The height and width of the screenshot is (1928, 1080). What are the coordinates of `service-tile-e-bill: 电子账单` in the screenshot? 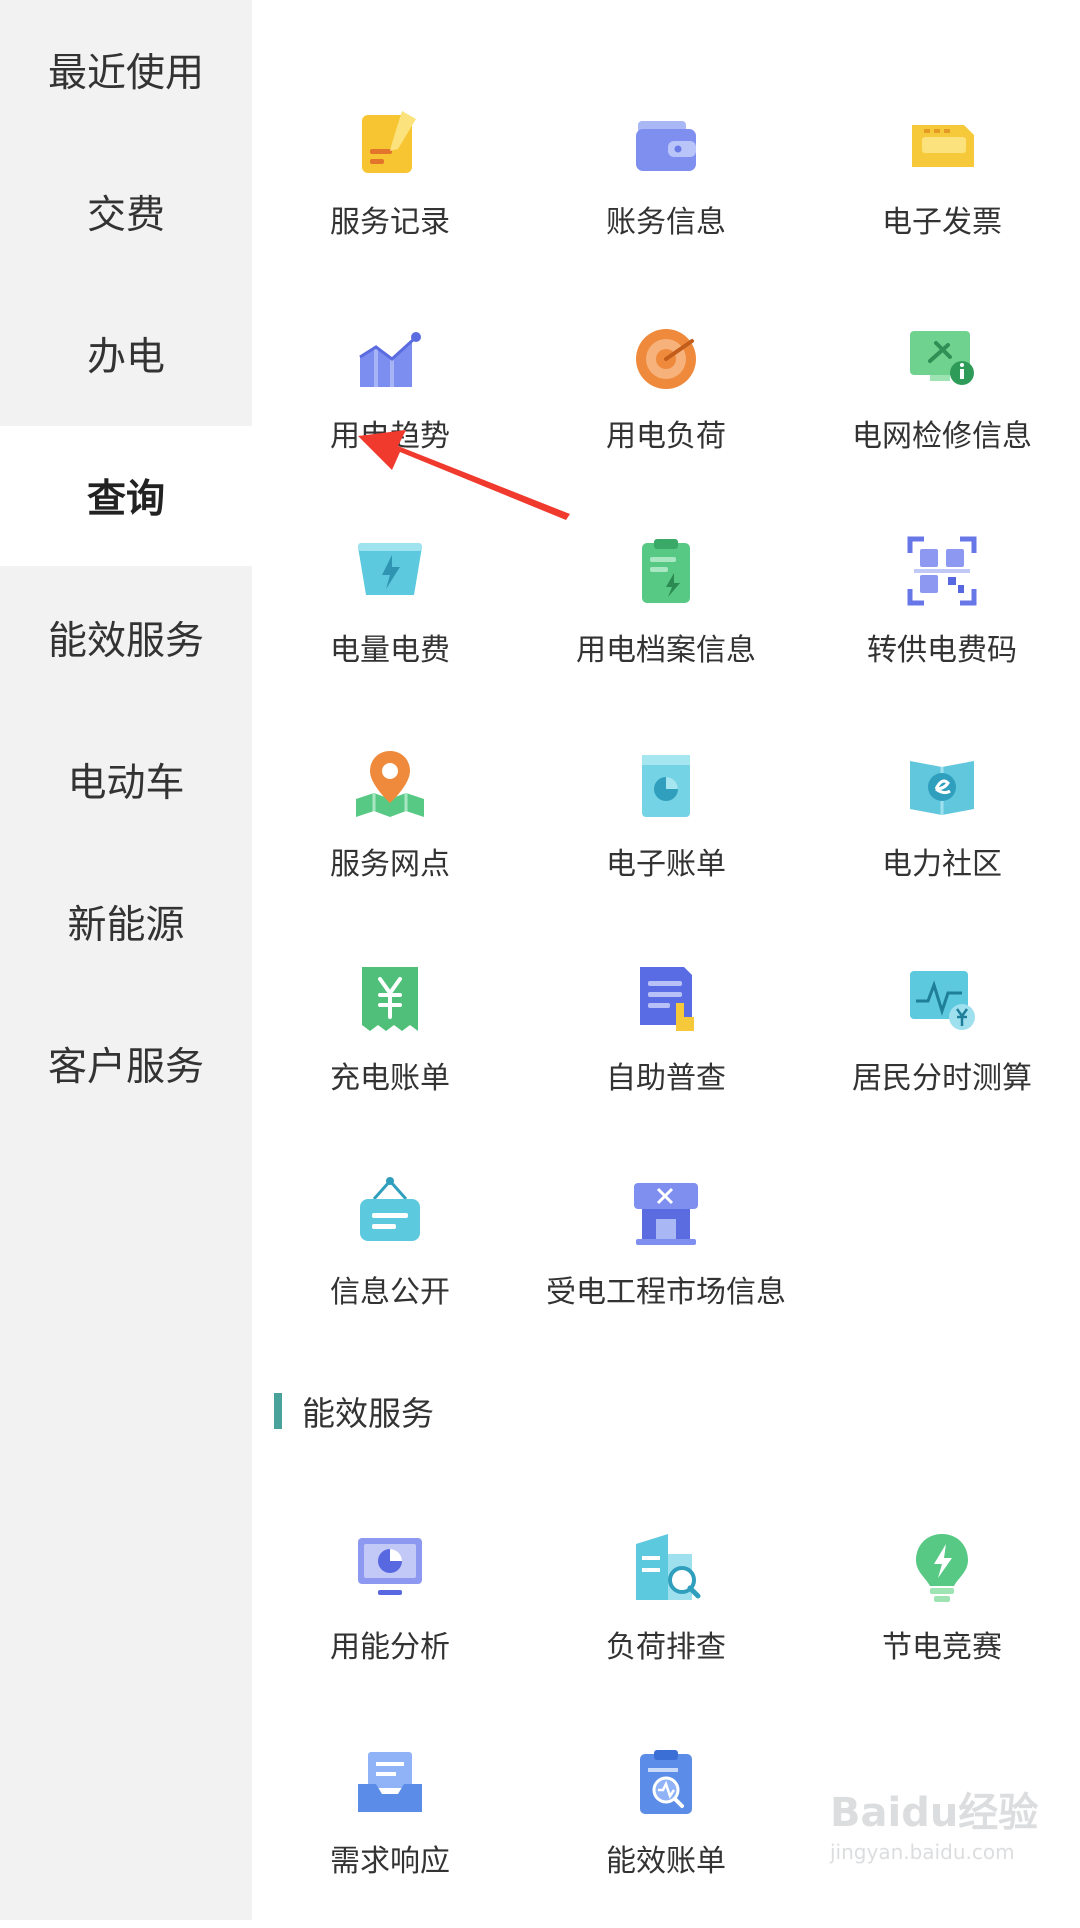 It's located at (666, 824).